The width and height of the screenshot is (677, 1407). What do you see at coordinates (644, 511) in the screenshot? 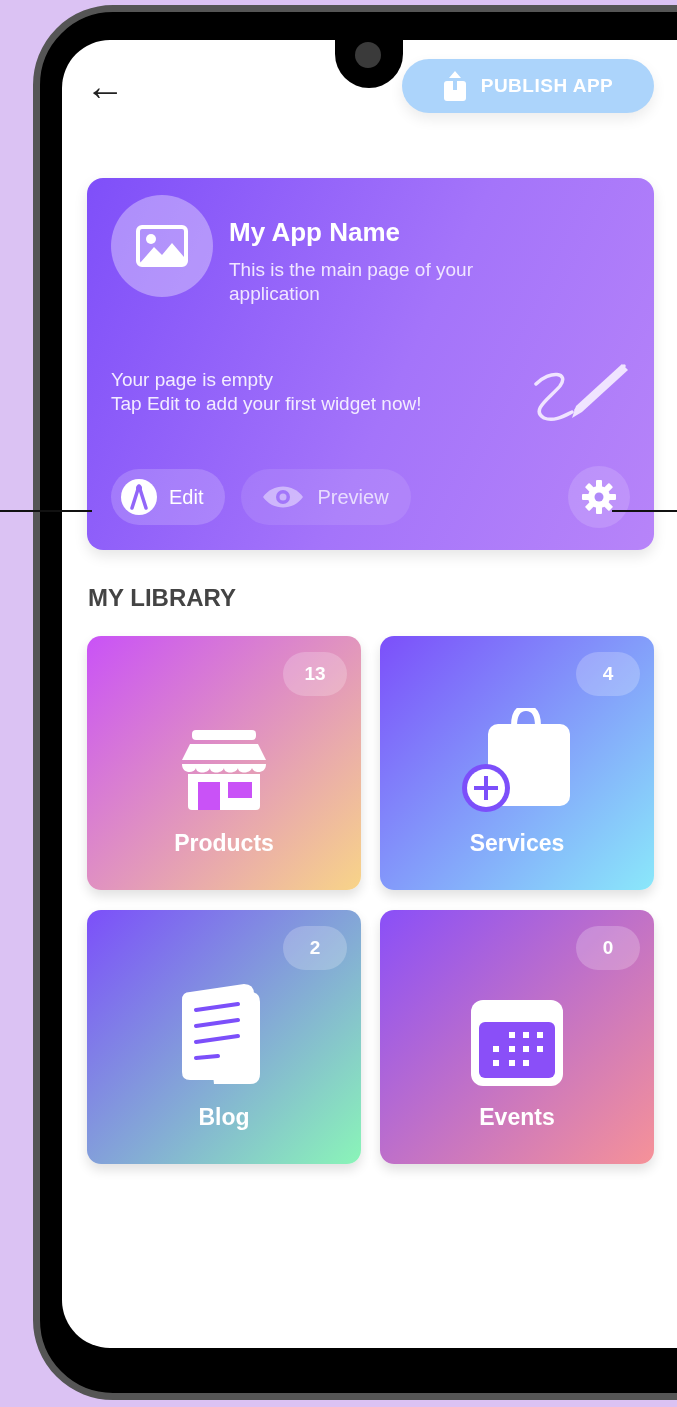
I see `leader-line` at bounding box center [644, 511].